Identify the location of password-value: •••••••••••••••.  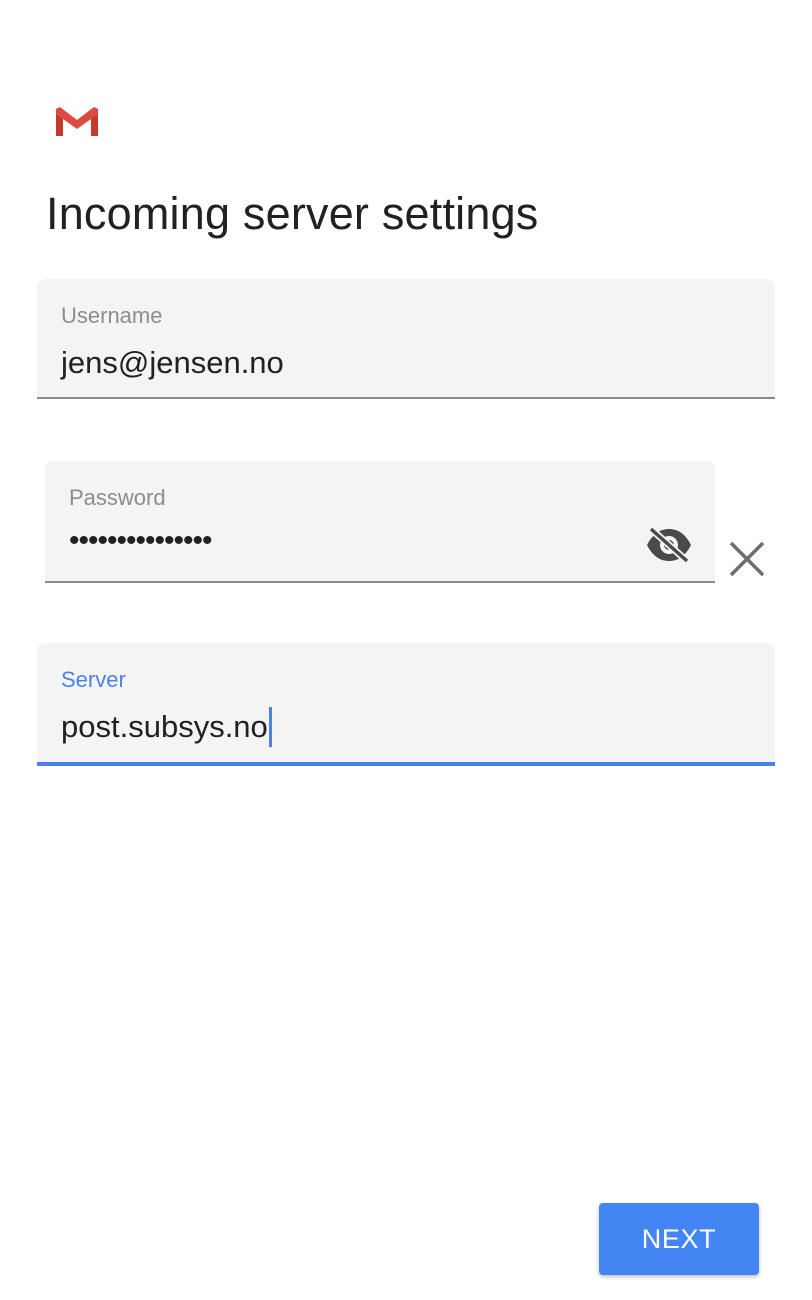
(141, 540).